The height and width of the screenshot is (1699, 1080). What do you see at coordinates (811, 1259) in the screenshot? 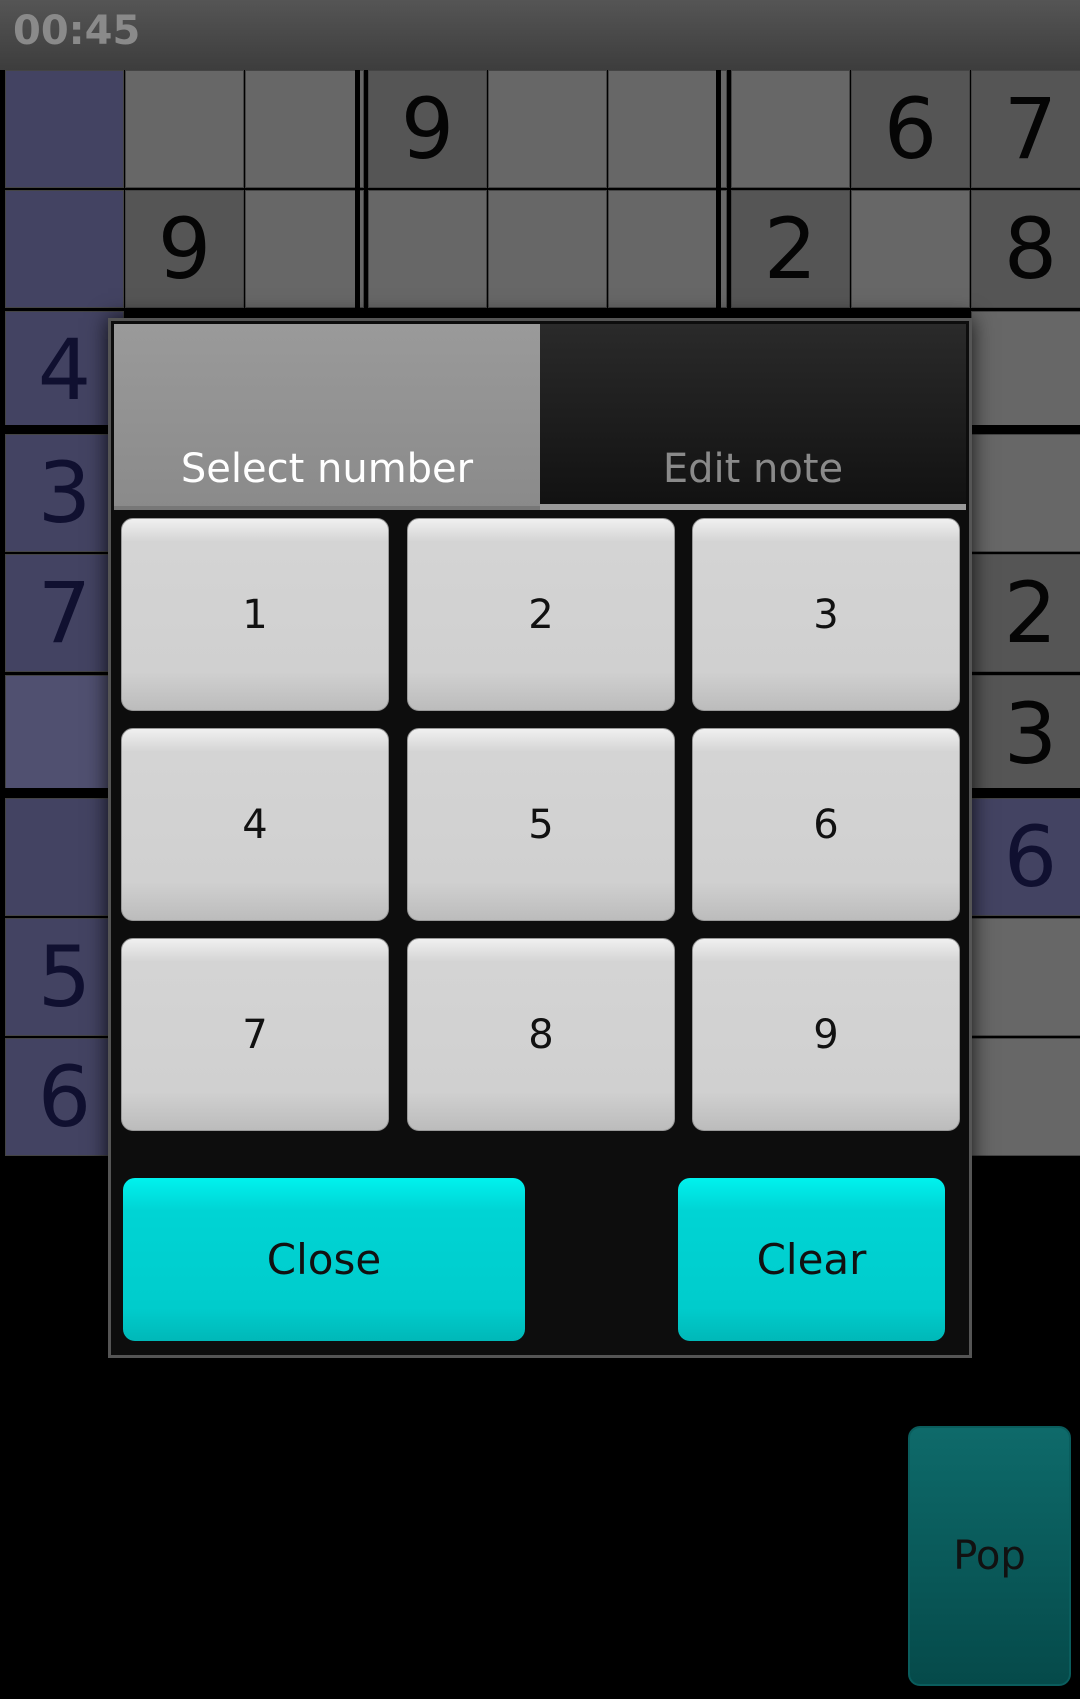
I see `clear-button: Clear` at bounding box center [811, 1259].